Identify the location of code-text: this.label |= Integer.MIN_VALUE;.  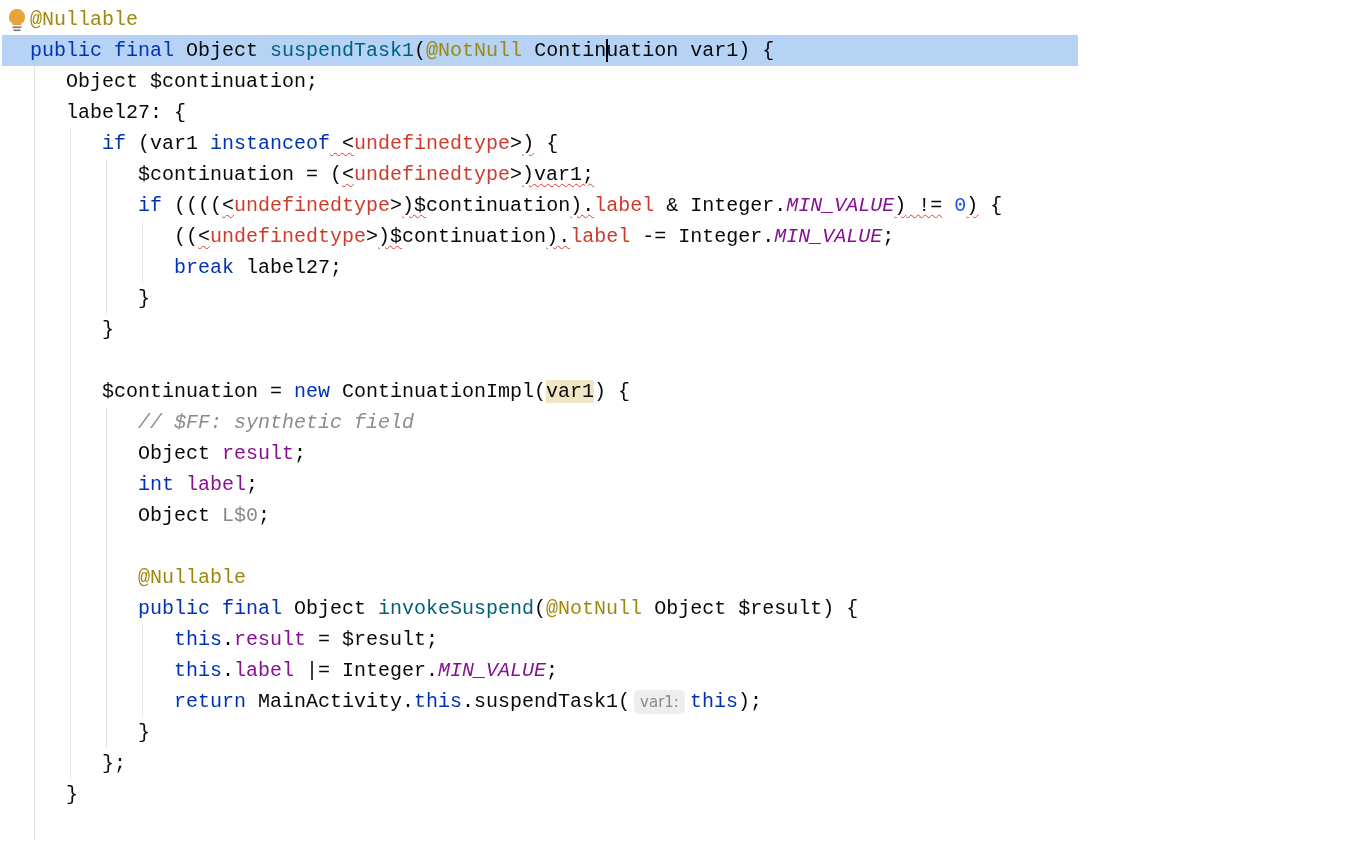
(366, 670).